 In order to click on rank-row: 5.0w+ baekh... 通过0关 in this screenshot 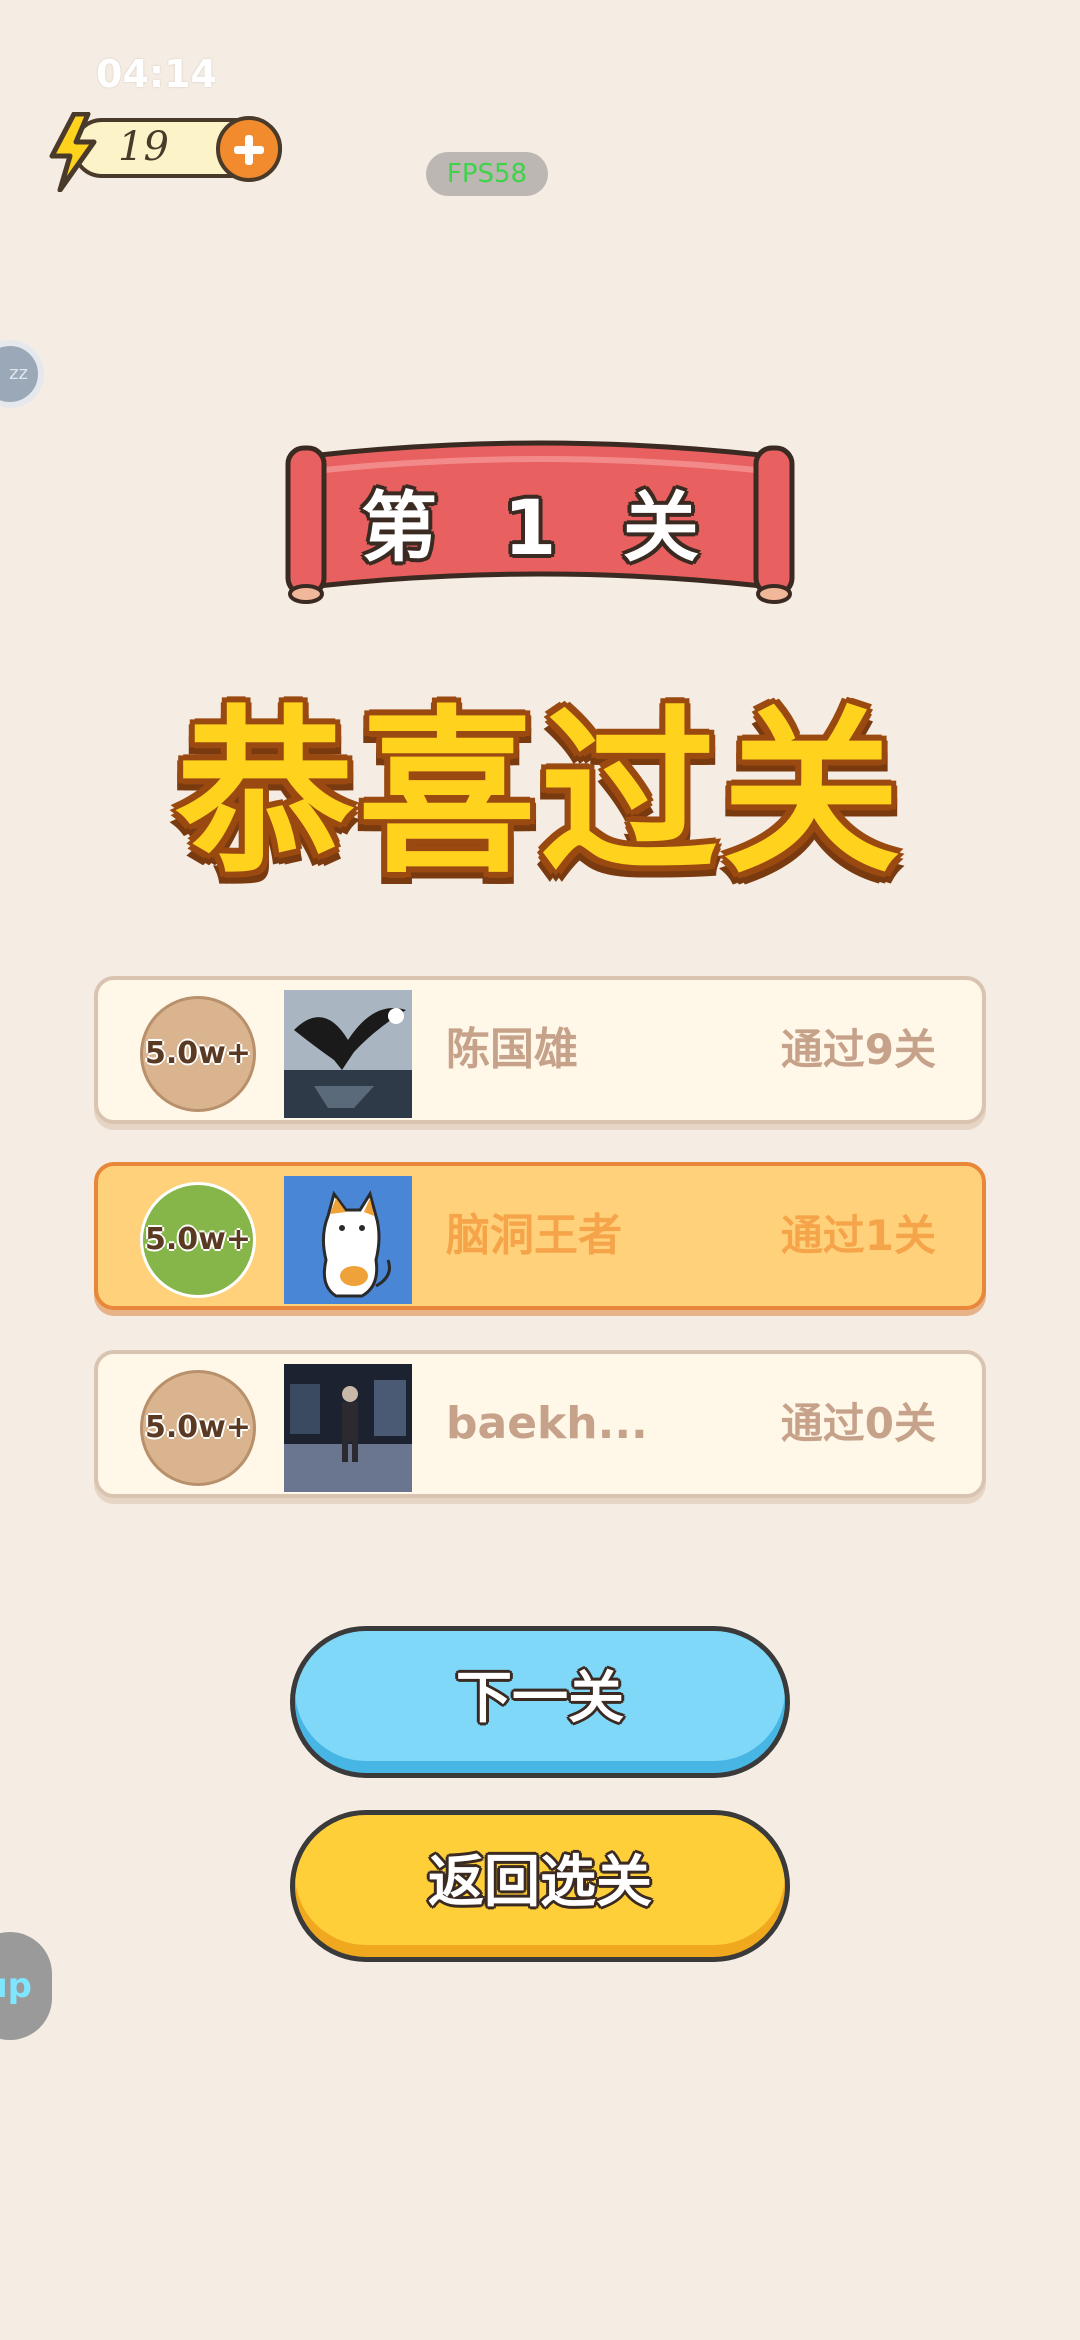, I will do `click(540, 1424)`.